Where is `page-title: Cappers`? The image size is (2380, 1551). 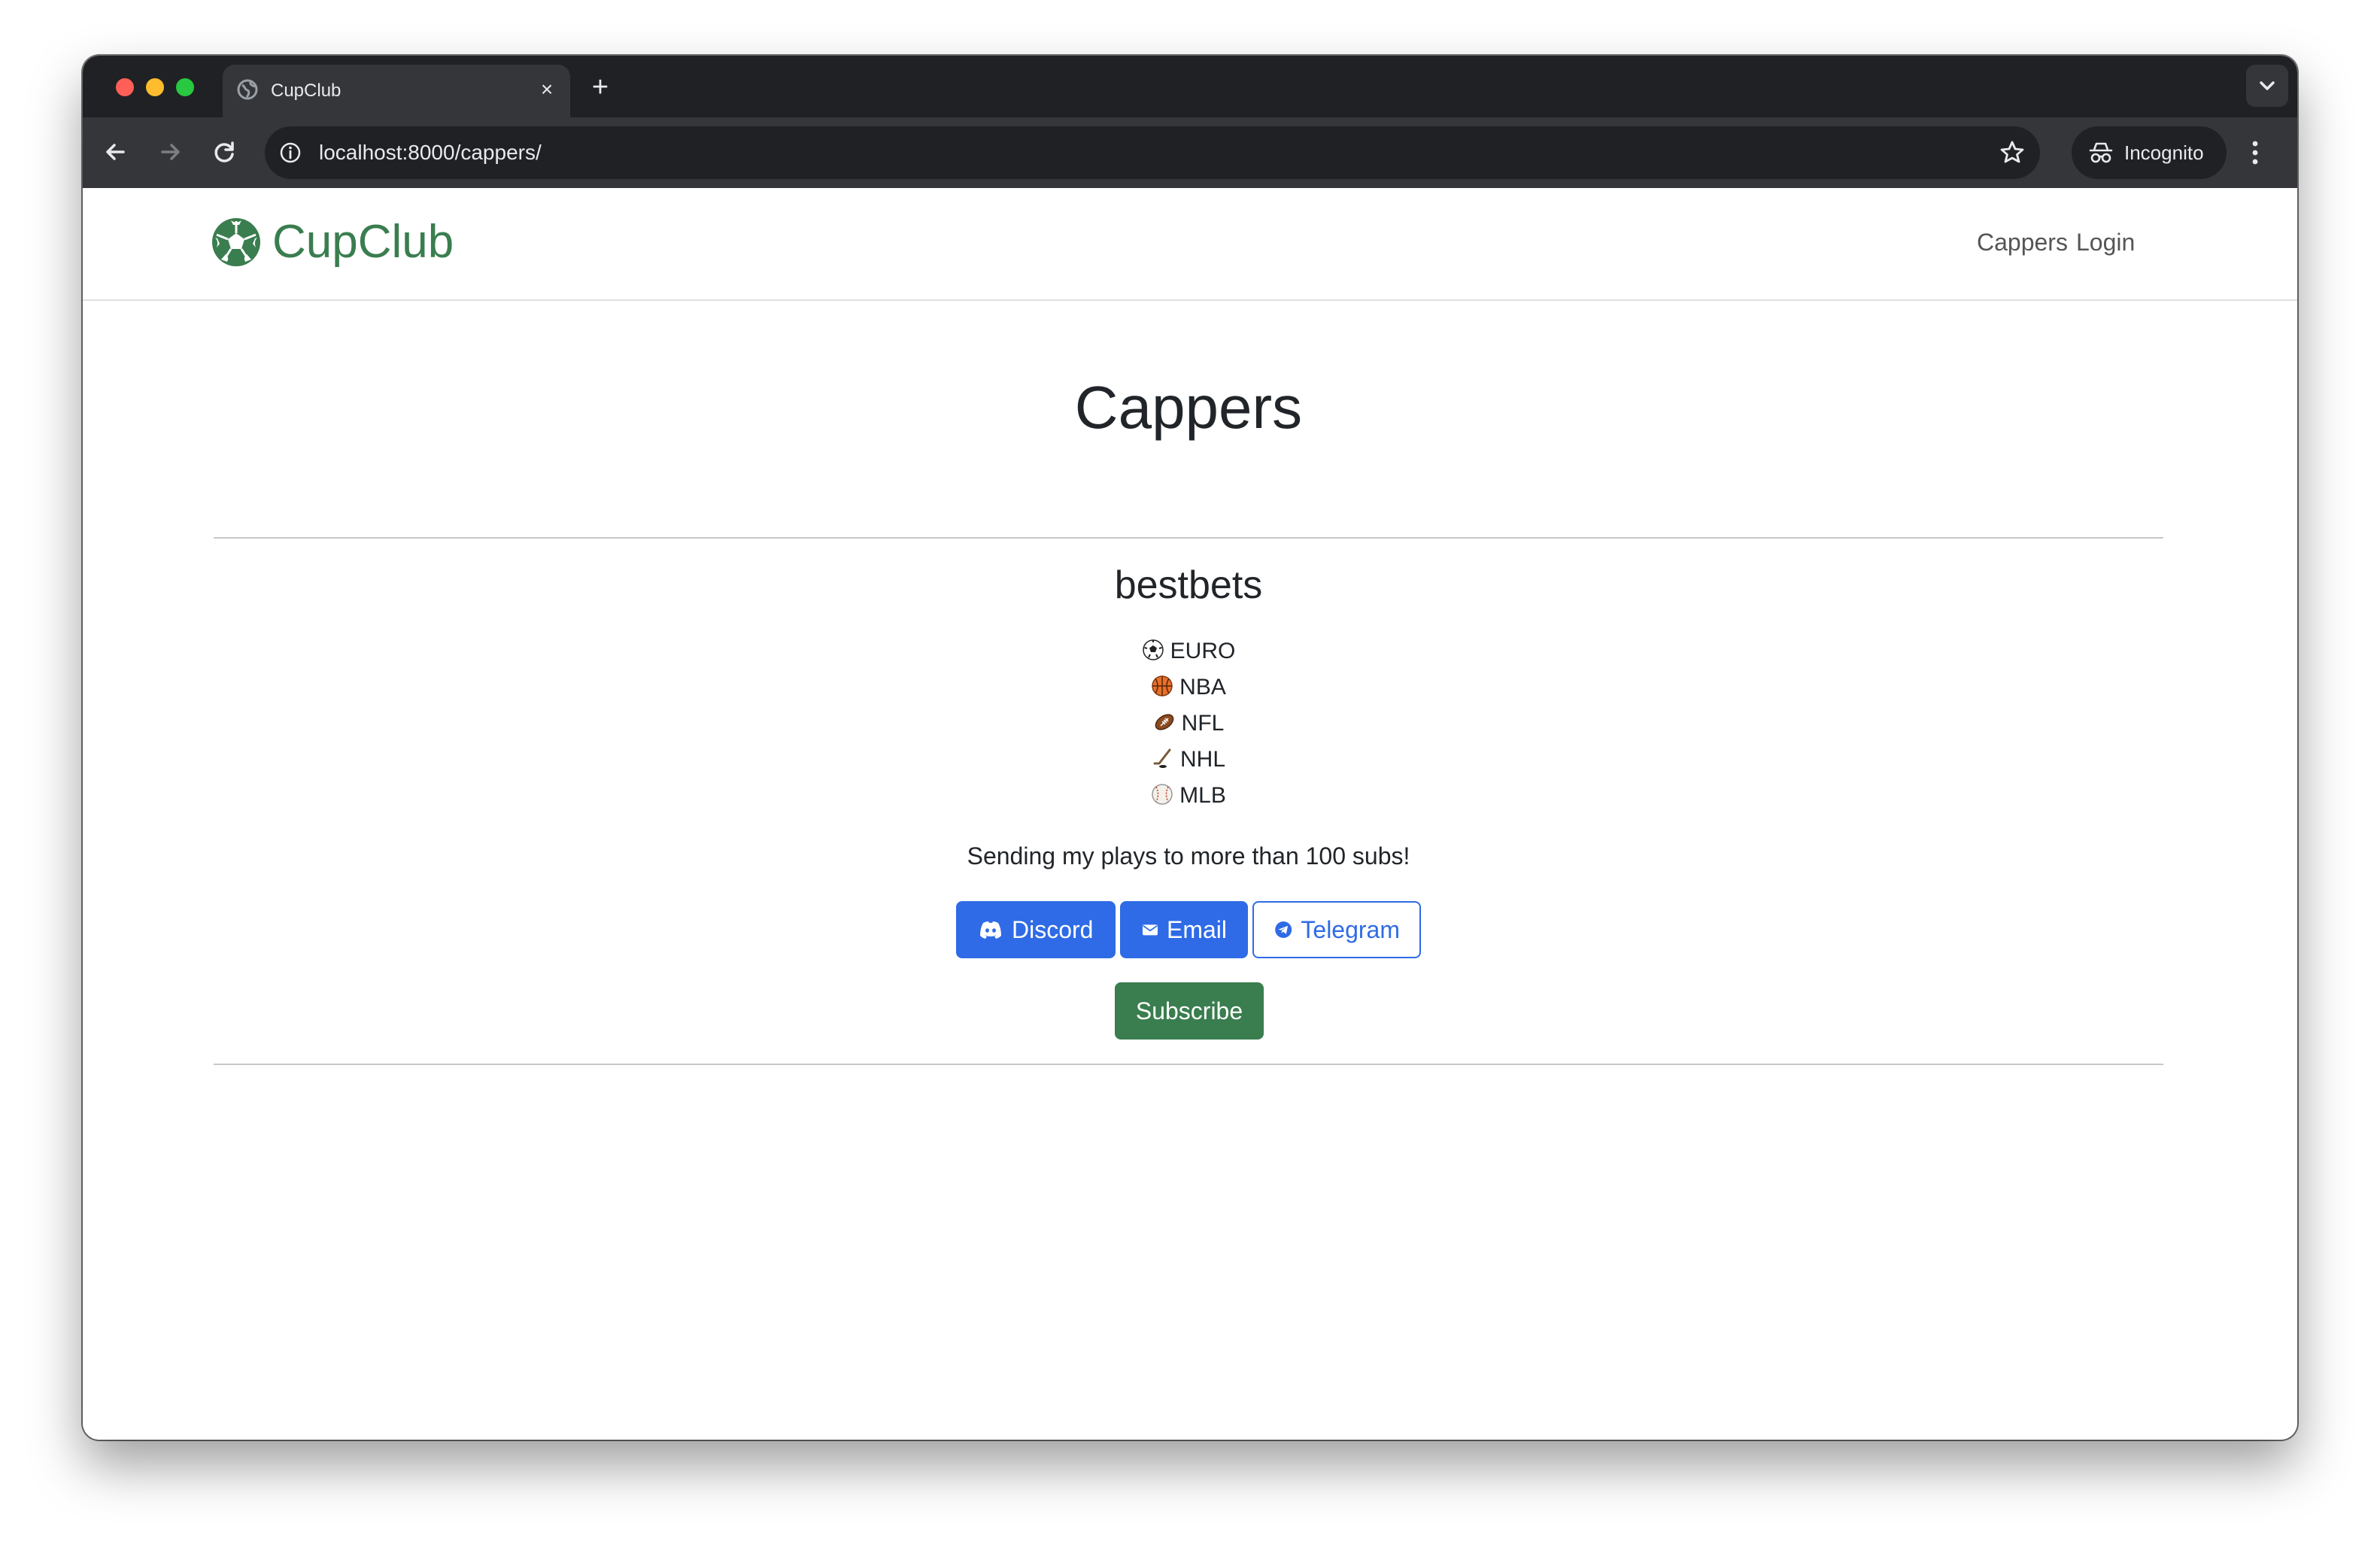
page-title: Cappers is located at coordinates (1188, 408).